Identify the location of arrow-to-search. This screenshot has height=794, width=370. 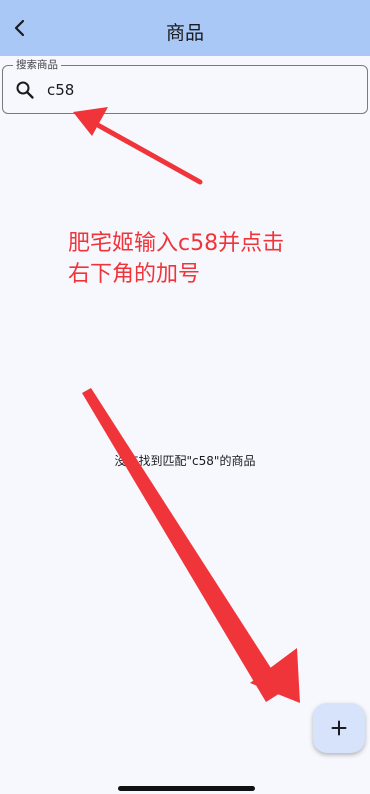
(138, 146).